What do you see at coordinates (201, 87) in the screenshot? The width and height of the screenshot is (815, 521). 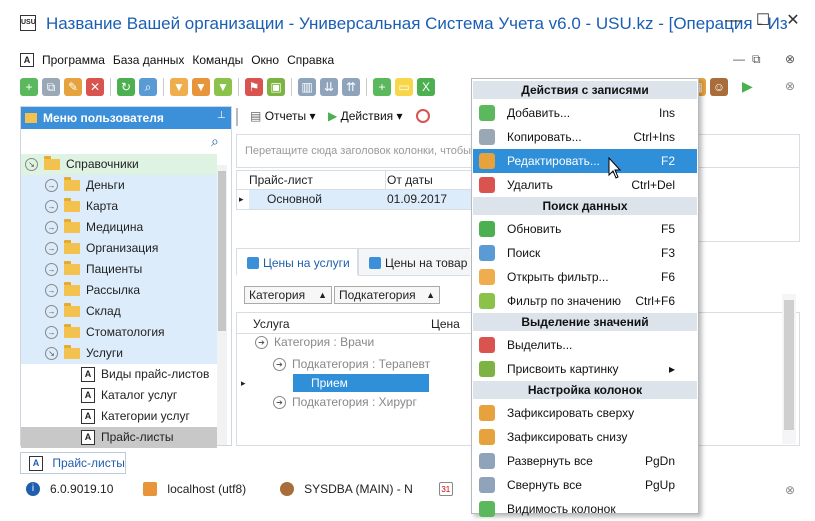 I see `filter-clear-icon: ▼` at bounding box center [201, 87].